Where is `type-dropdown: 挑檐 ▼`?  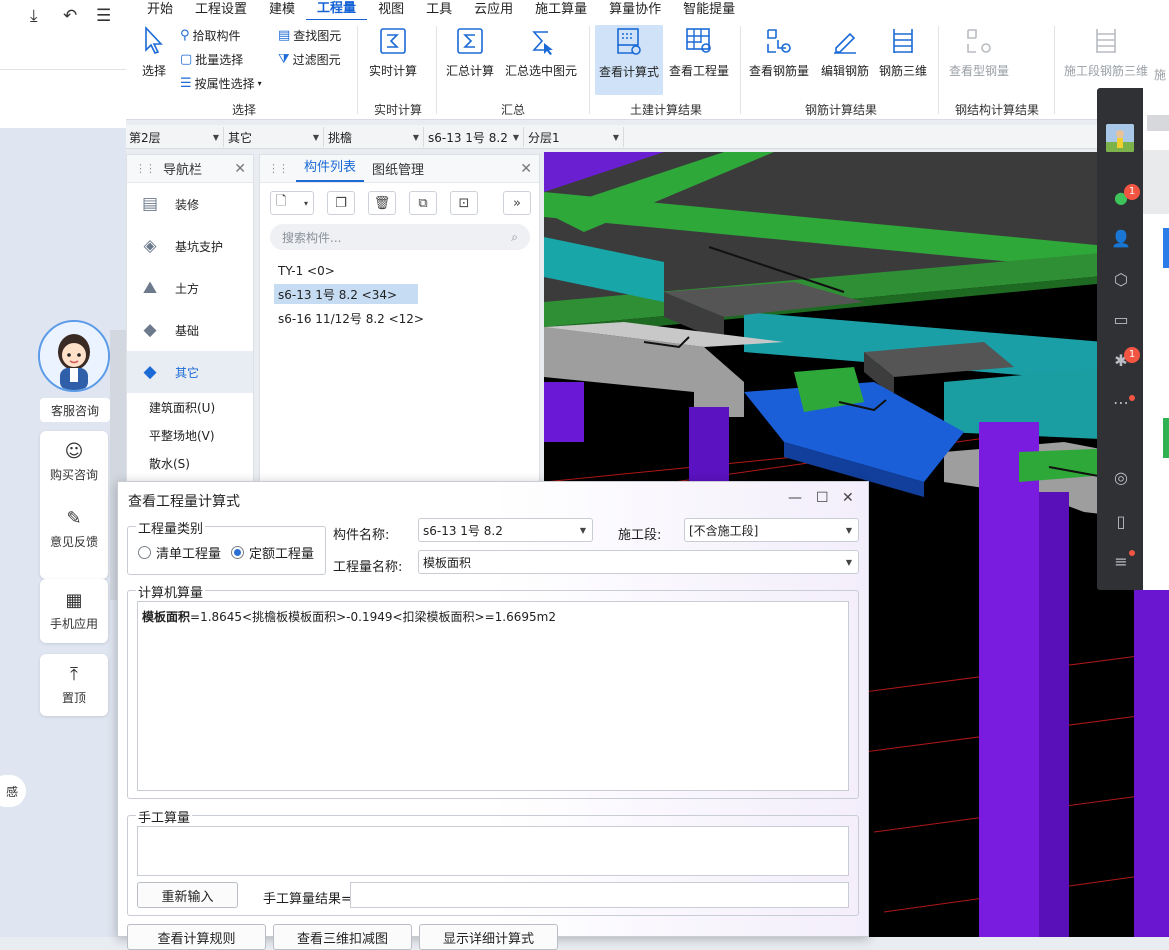 type-dropdown: 挑檐 ▼ is located at coordinates (374, 137).